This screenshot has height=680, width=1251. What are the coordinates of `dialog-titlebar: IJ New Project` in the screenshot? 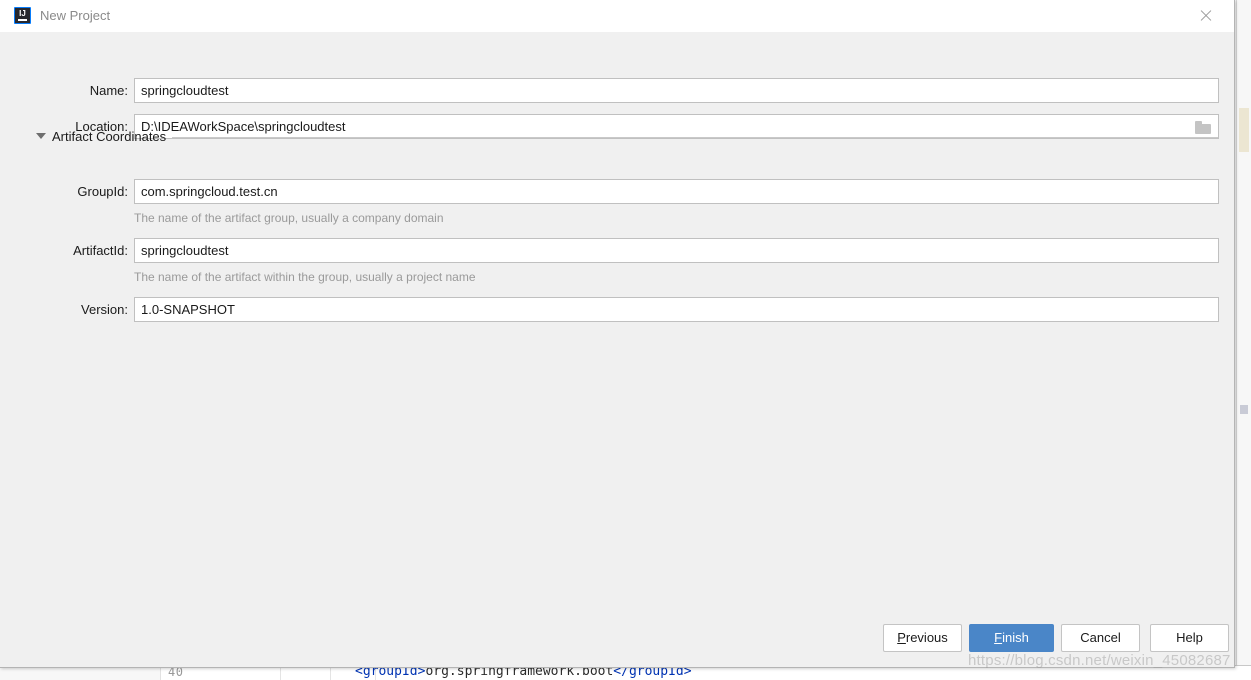 It's located at (617, 16).